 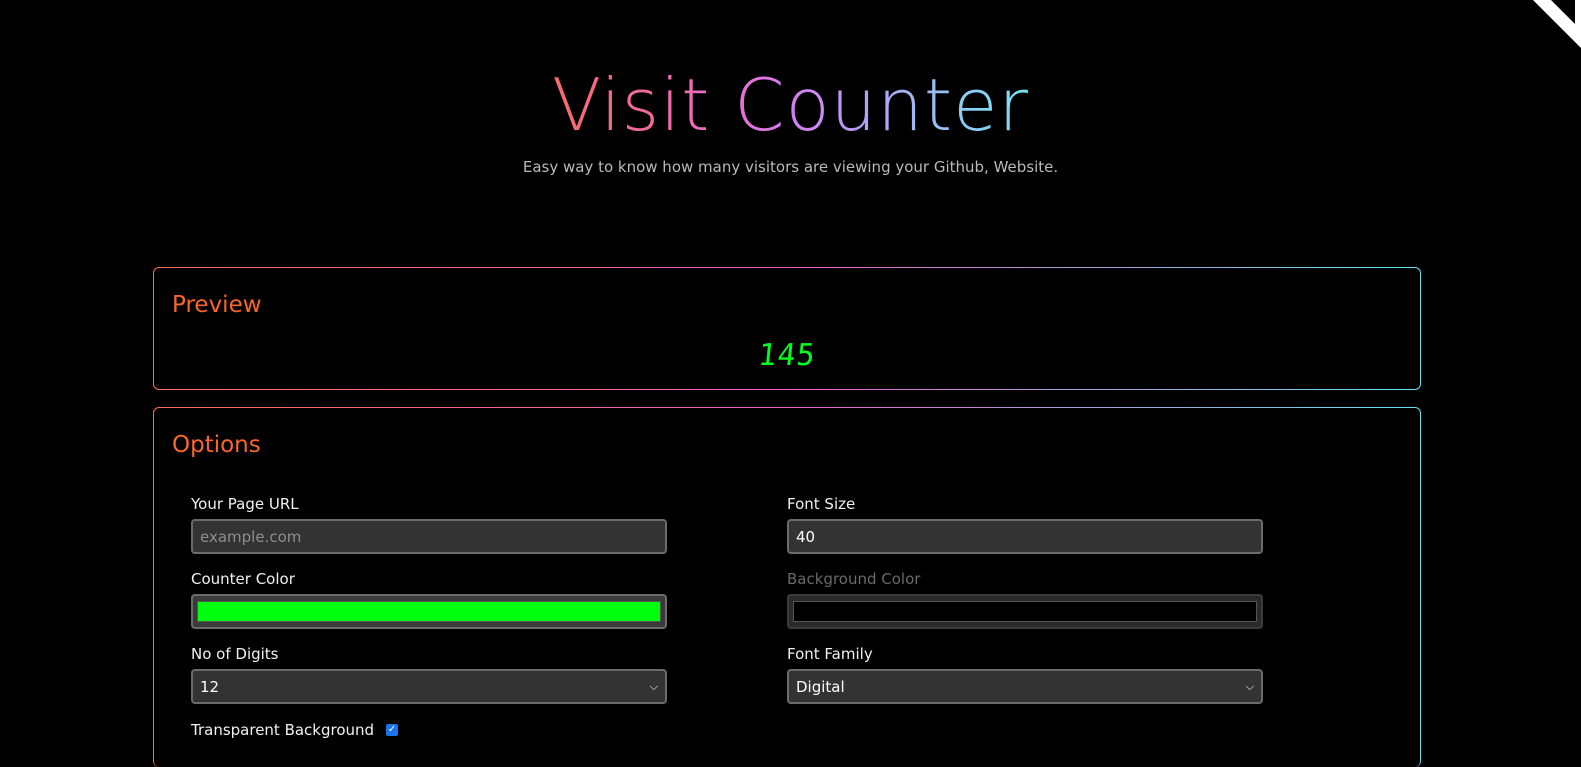 I want to click on digits-field: No of Digits 12 ⌵, so click(x=429, y=674).